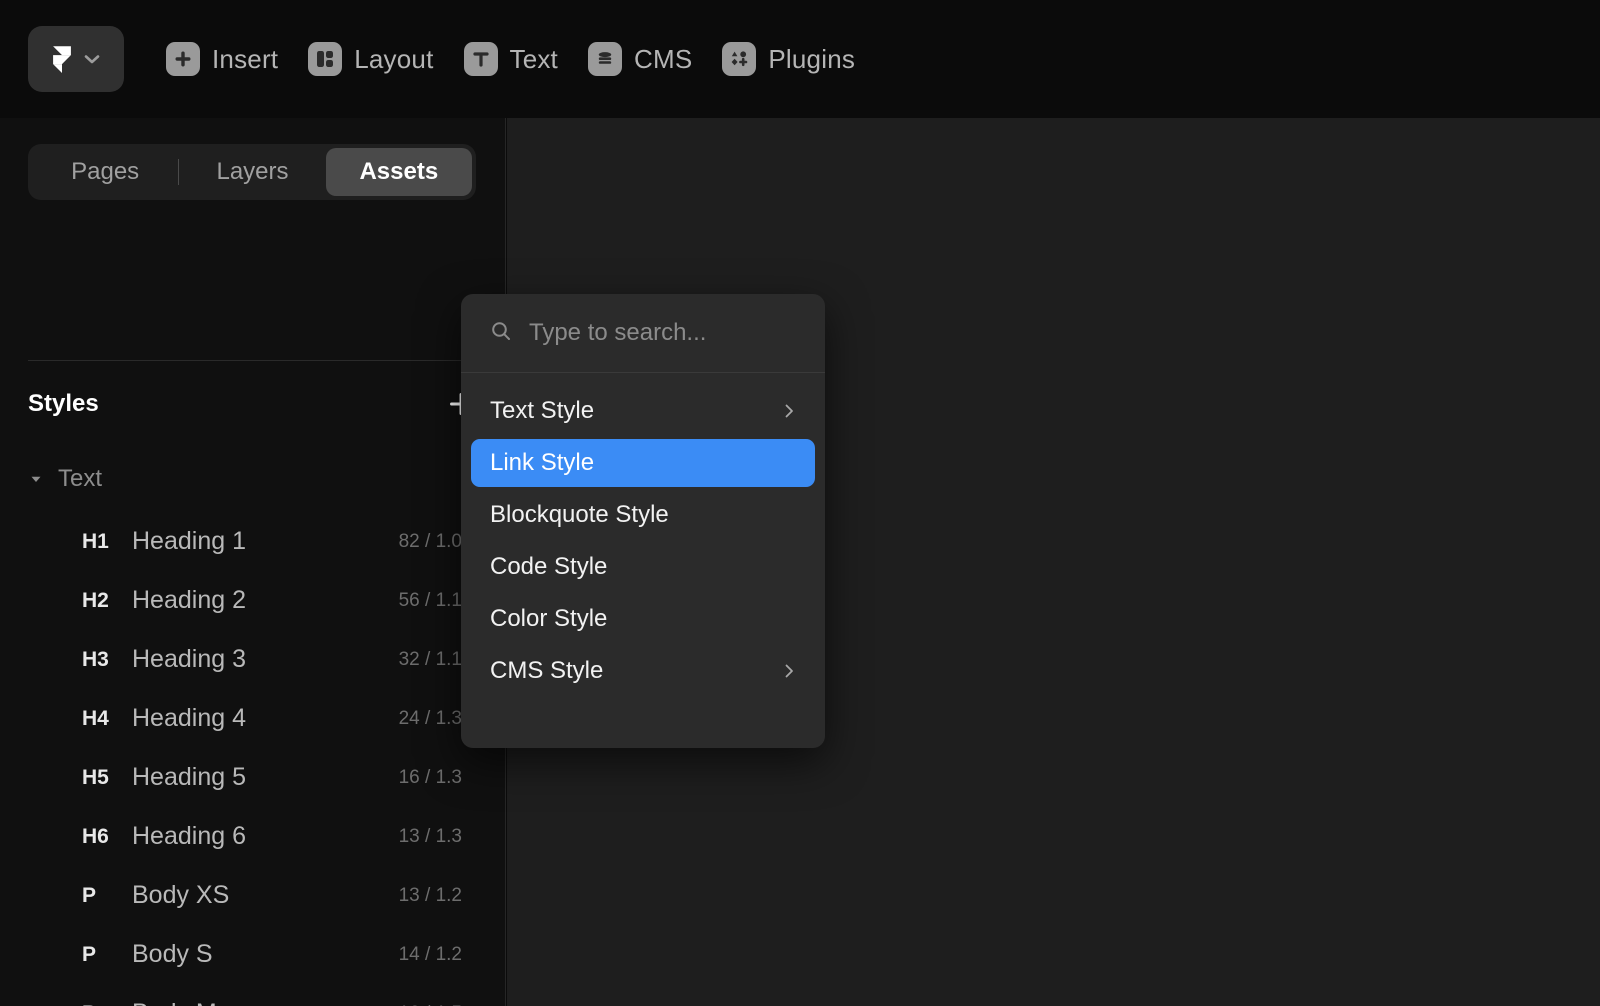  Describe the element at coordinates (394, 58) in the screenshot. I see `toolbar-item-label: Layout` at that location.